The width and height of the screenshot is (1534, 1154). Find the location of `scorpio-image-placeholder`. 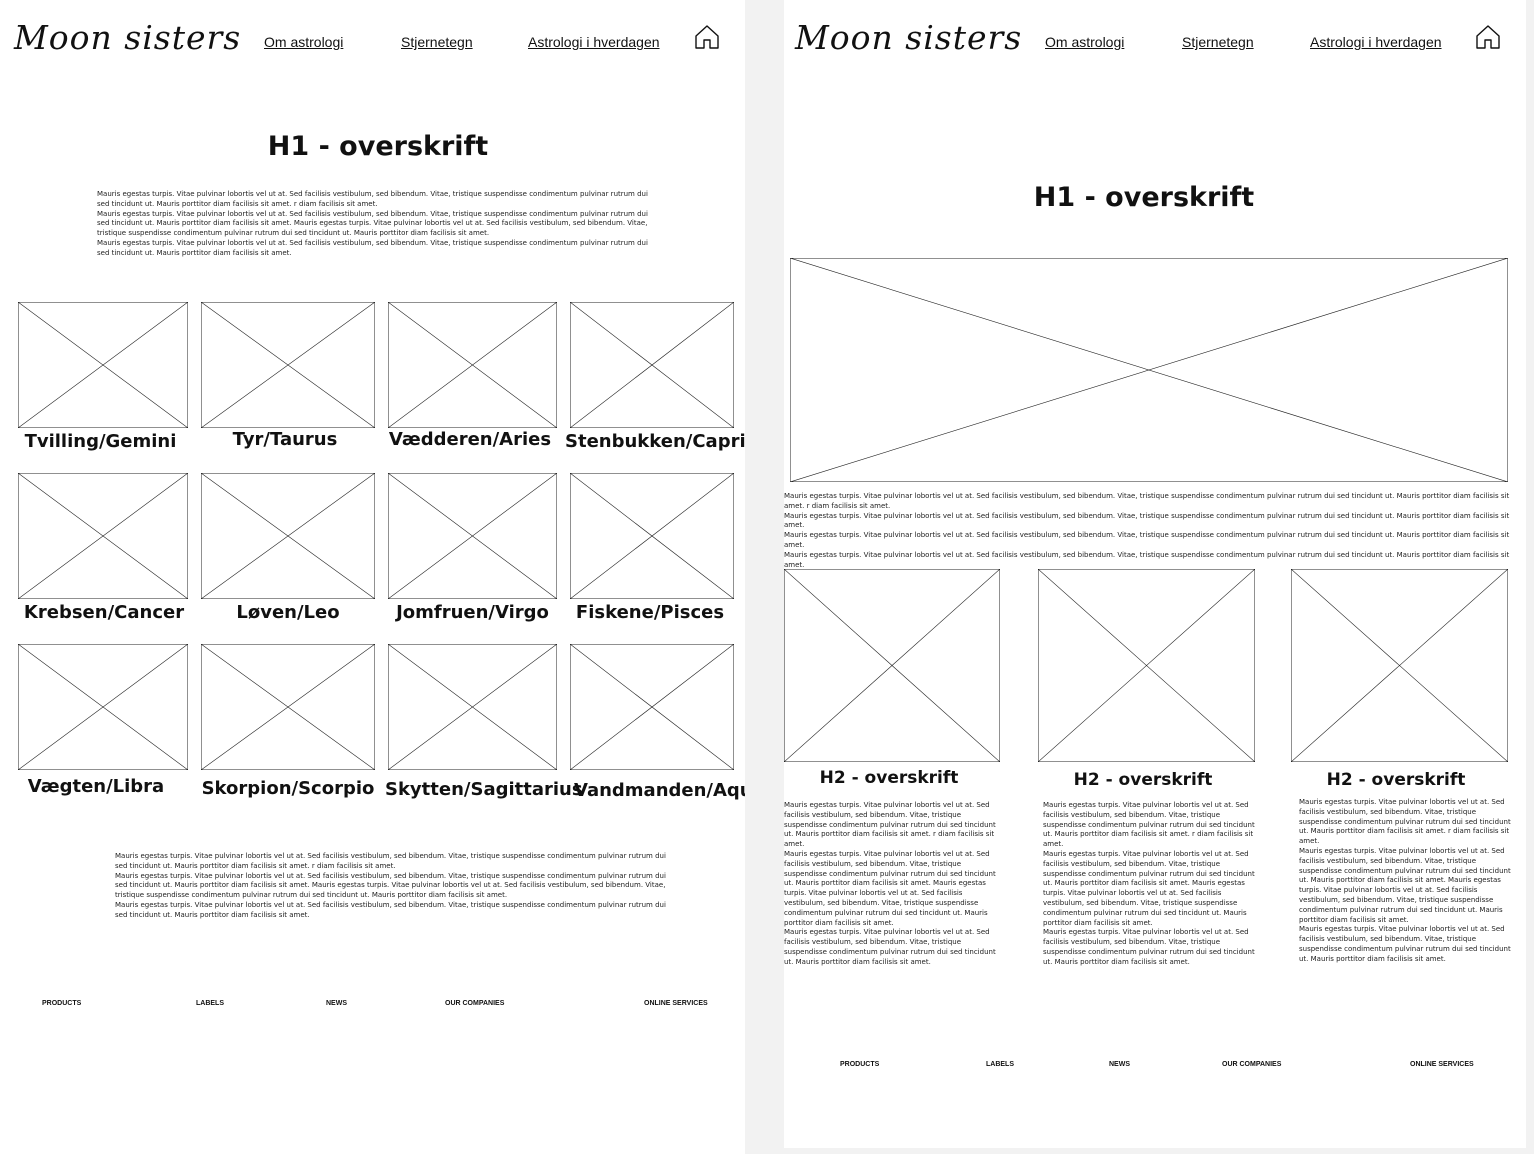

scorpio-image-placeholder is located at coordinates (288, 707).